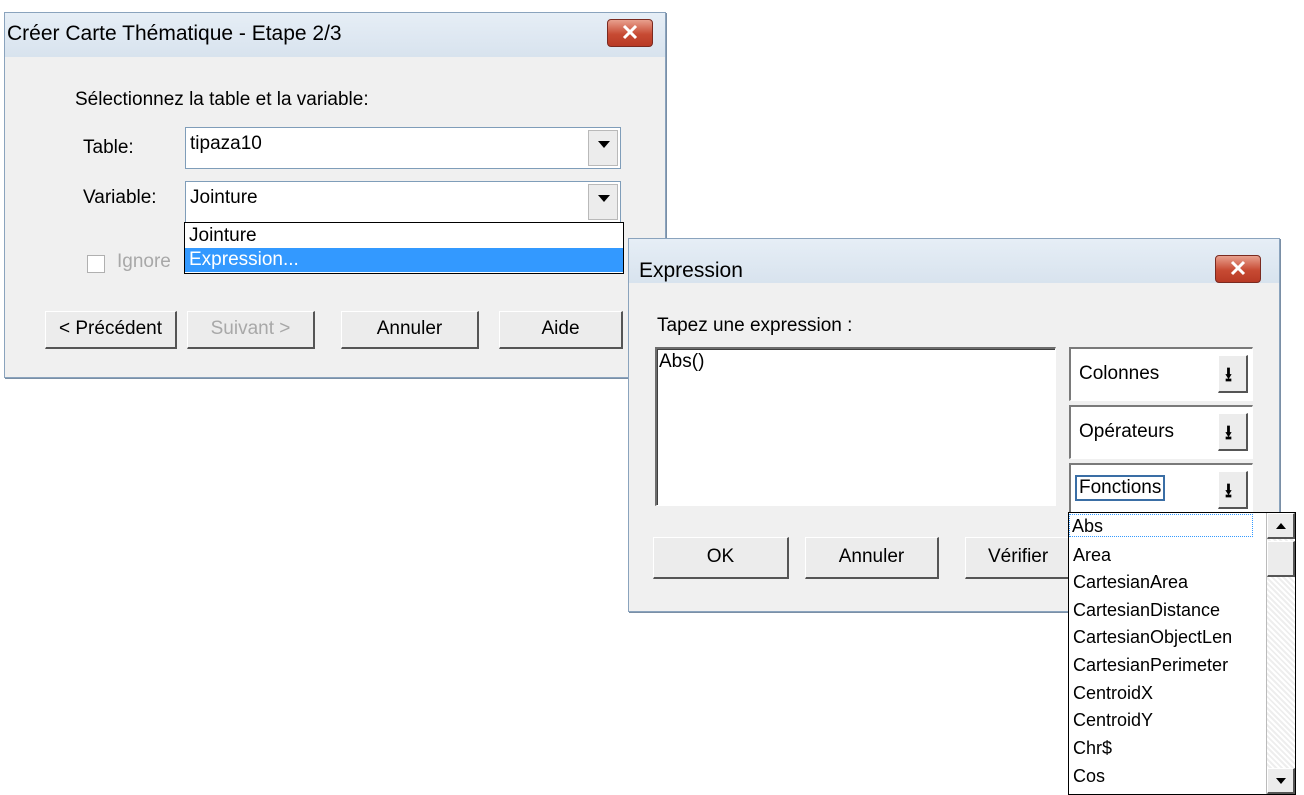  I want to click on ignore-label: Ignore, so click(144, 261).